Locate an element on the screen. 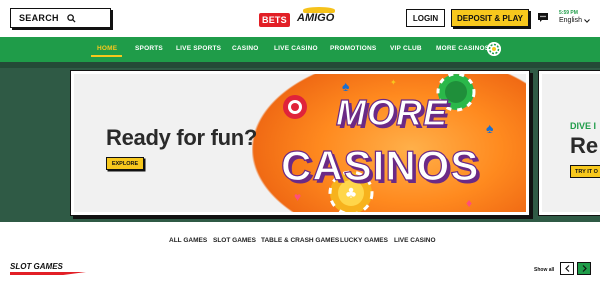 Image resolution: width=600 pixels, height=284 pixels. hero-top-shade is located at coordinates (300, 65).